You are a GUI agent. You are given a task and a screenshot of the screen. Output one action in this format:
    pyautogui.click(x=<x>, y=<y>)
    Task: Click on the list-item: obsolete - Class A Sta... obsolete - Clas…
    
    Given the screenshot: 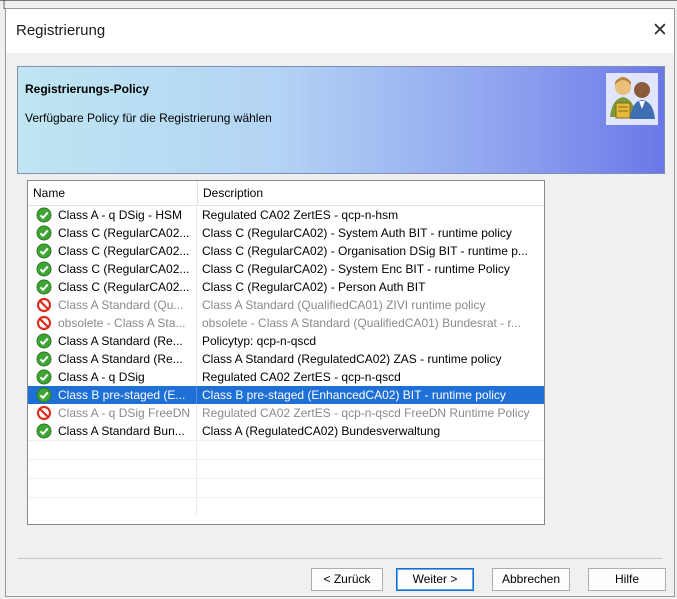 What is the action you would take?
    pyautogui.click(x=286, y=323)
    